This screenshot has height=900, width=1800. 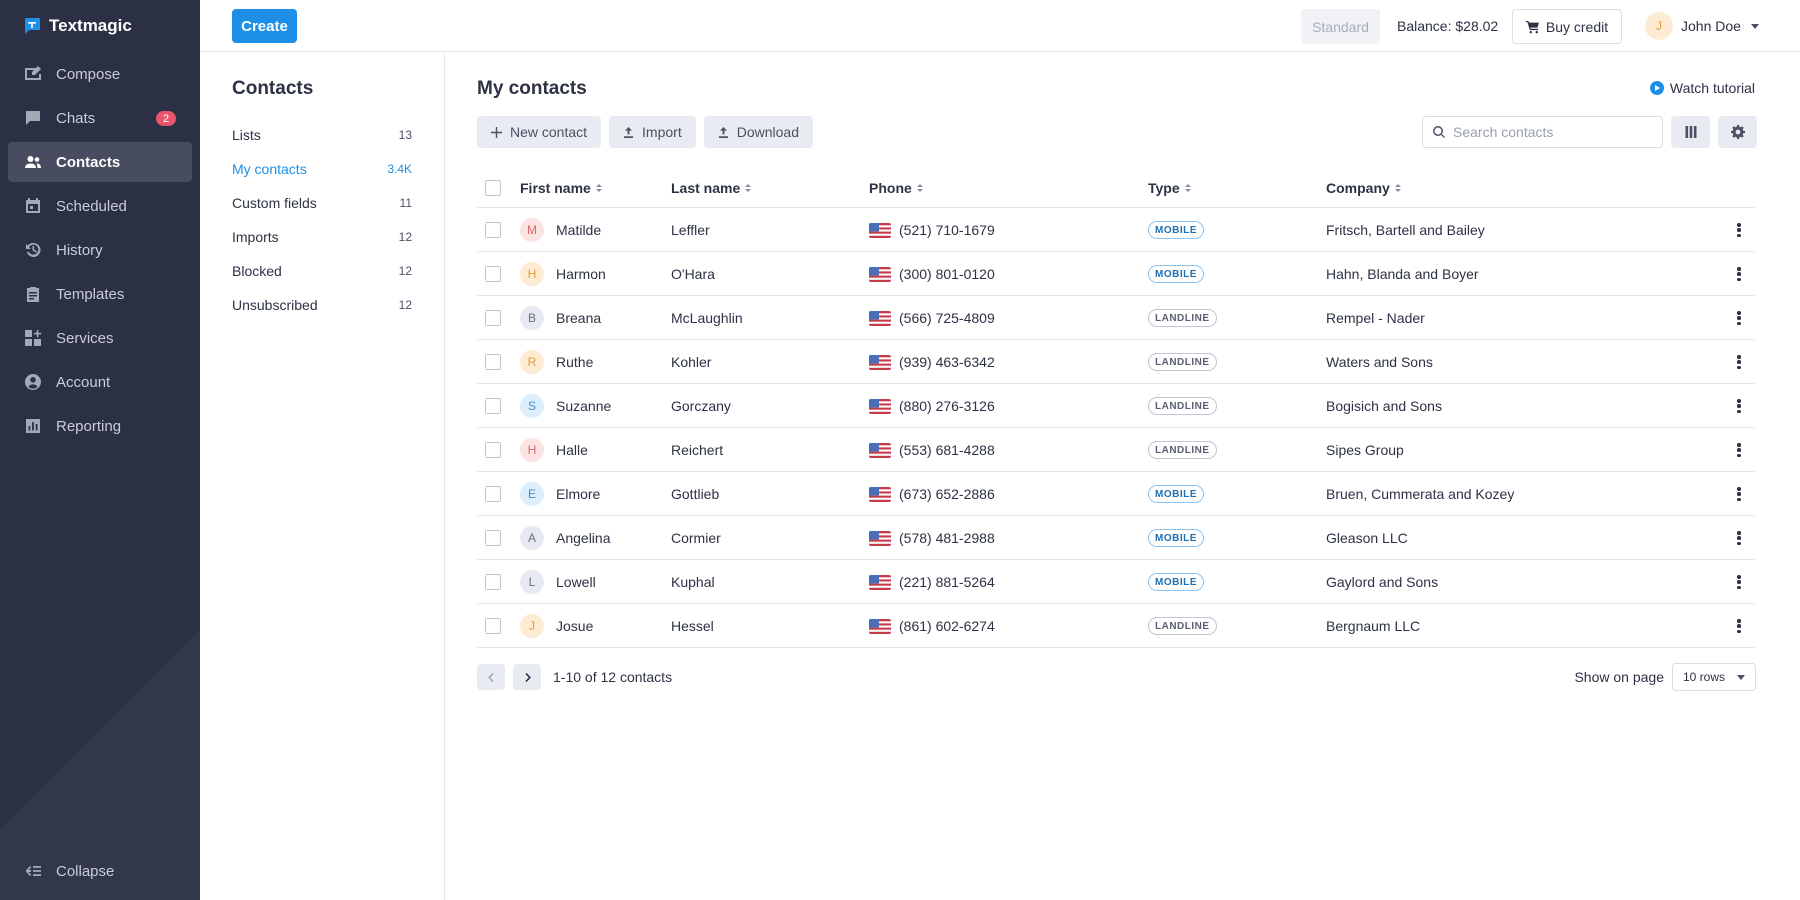 I want to click on subnav-item-imports: Imports 12, so click(x=322, y=237).